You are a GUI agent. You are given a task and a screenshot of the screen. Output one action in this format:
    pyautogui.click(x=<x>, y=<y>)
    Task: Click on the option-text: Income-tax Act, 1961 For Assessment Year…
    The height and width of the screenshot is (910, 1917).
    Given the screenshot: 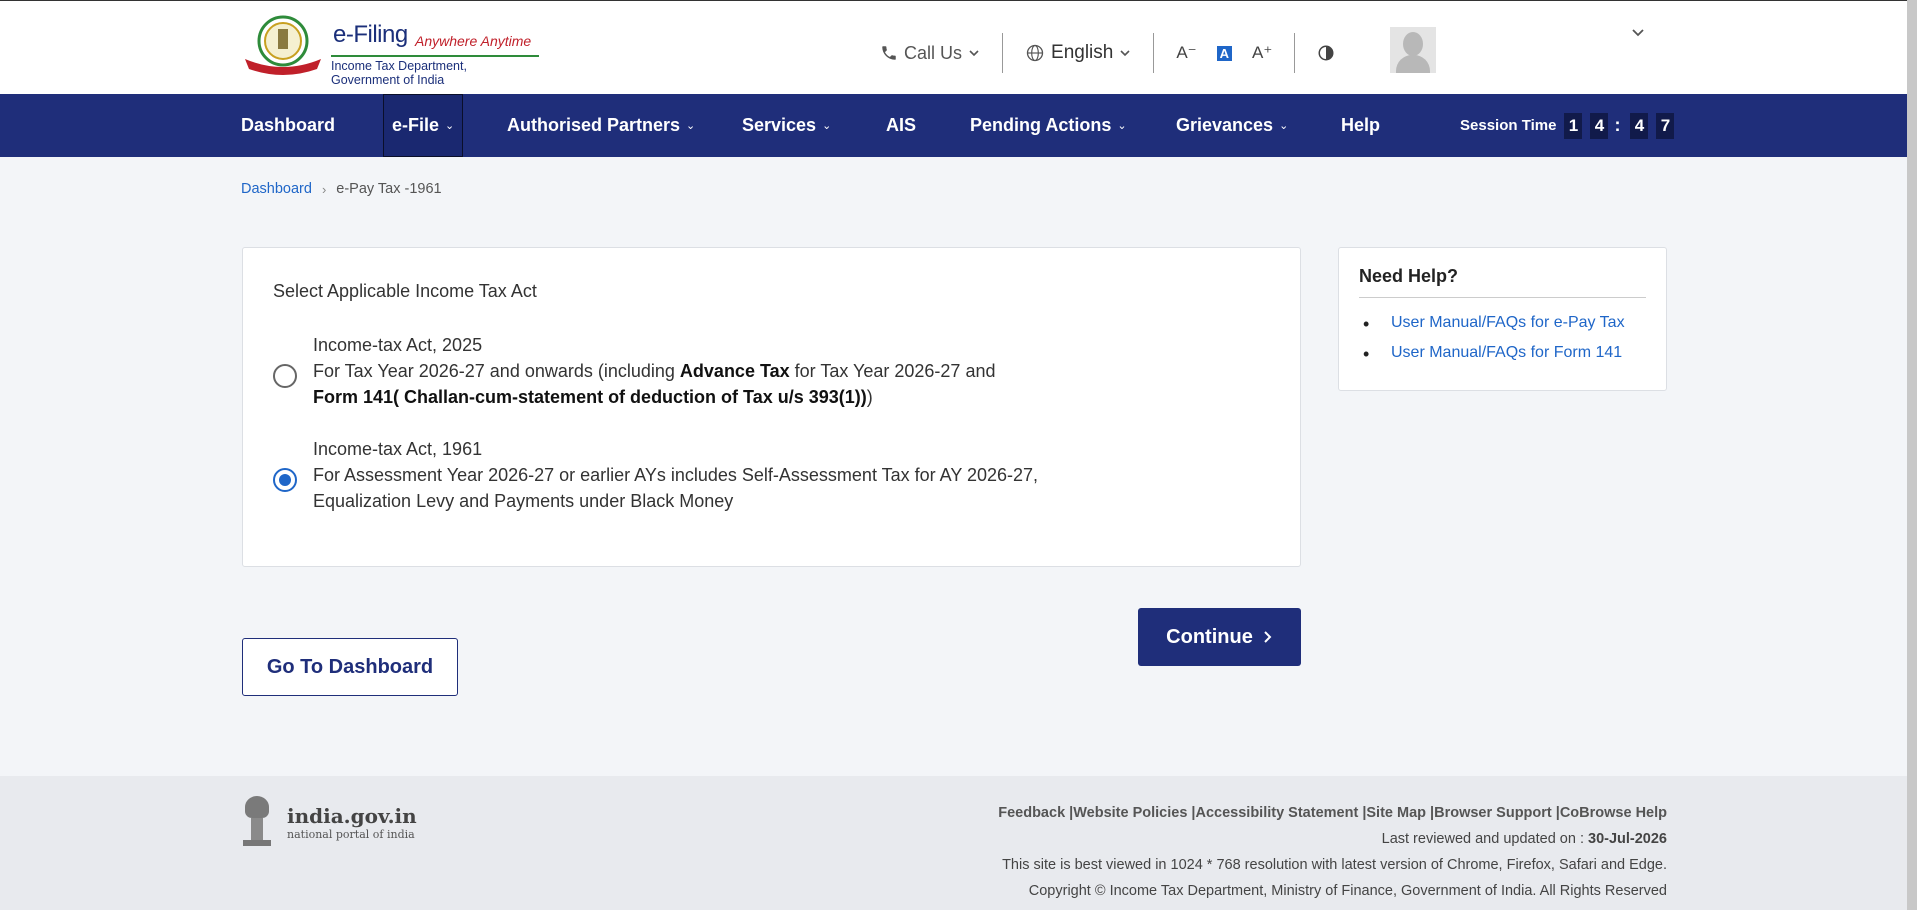 What is the action you would take?
    pyautogui.click(x=763, y=475)
    